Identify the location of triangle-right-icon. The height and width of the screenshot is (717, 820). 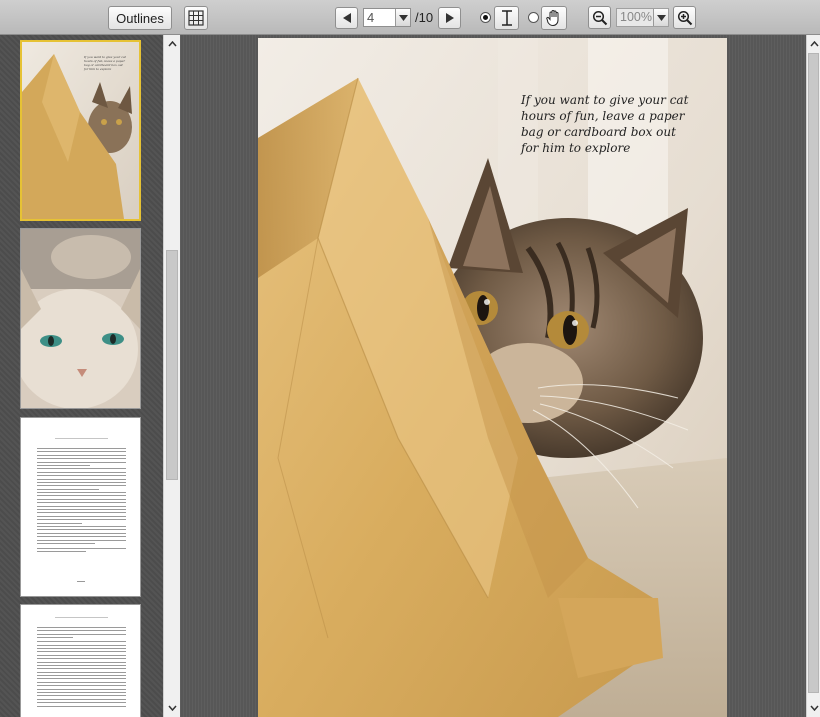
(449, 18).